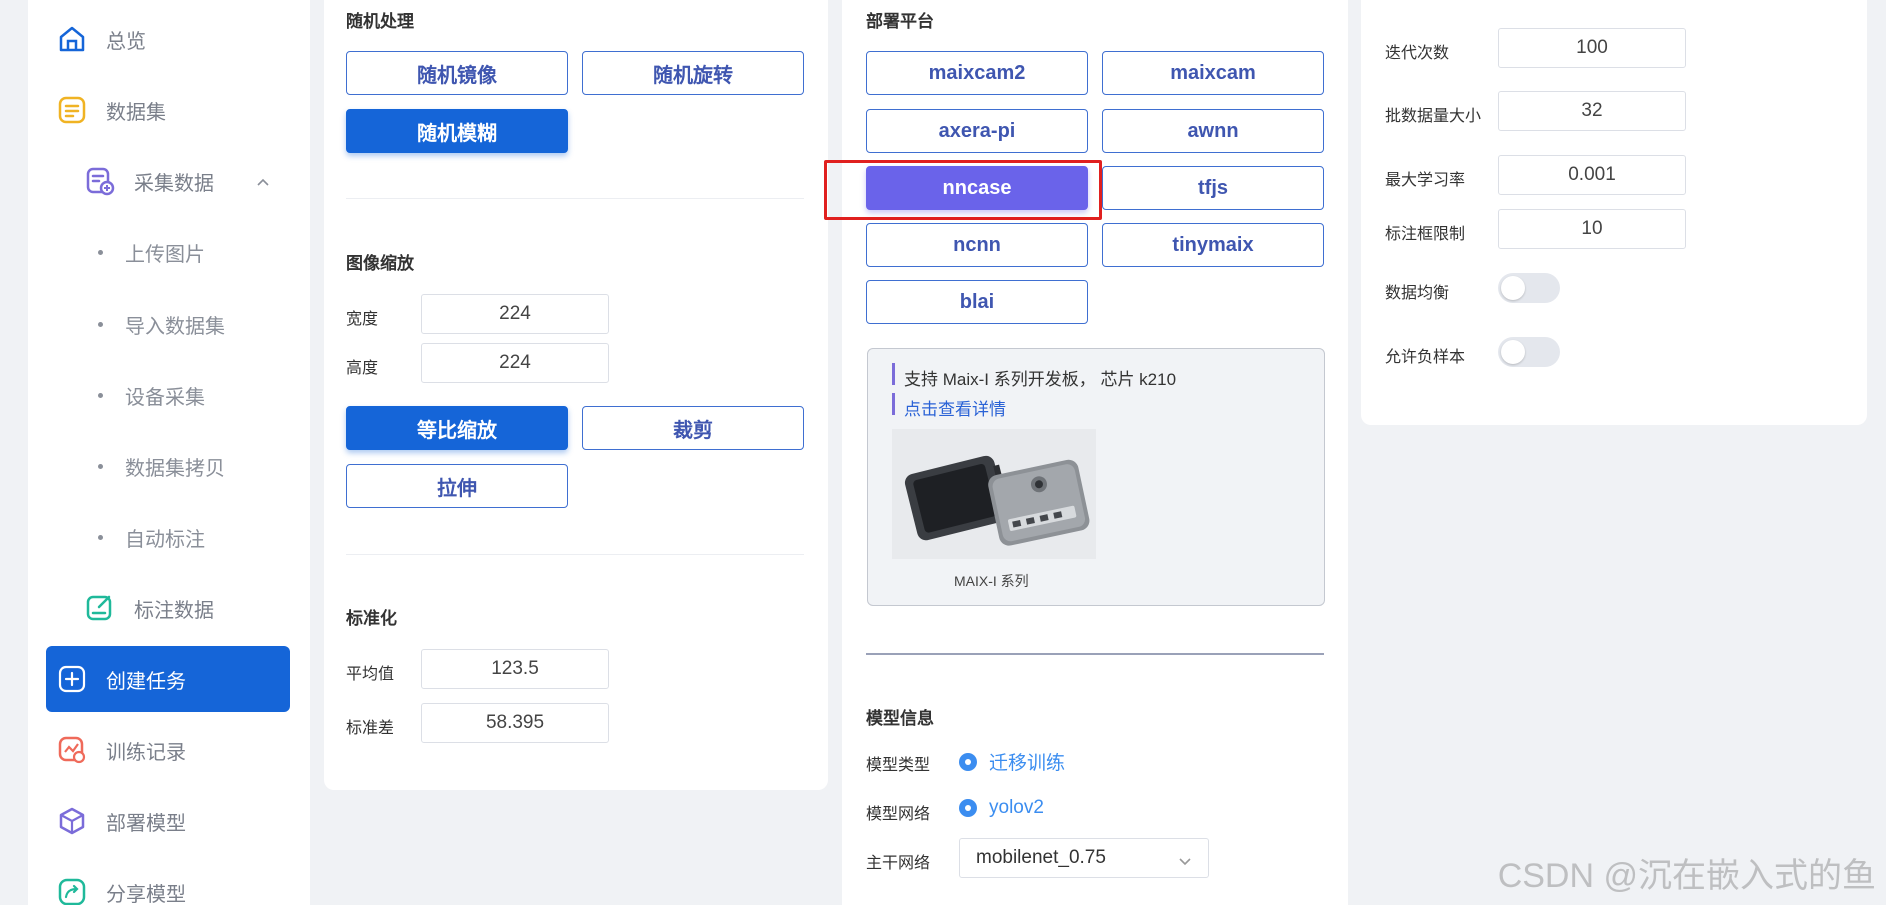 The height and width of the screenshot is (905, 1886). Describe the element at coordinates (370, 728) in the screenshot. I see `std-label: 标准差` at that location.